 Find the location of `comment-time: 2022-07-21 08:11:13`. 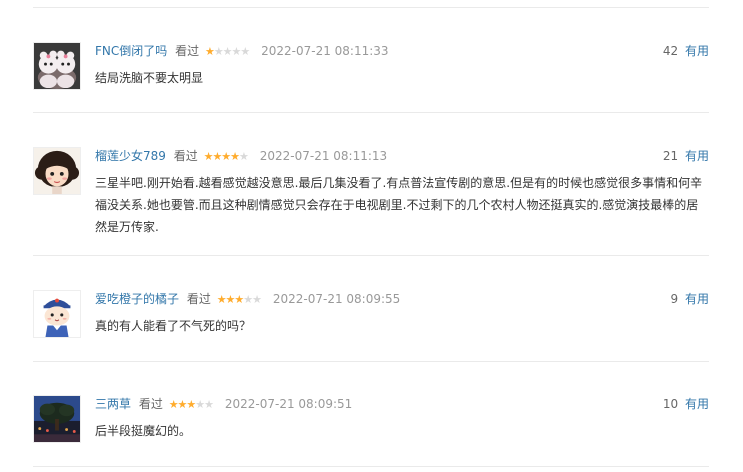

comment-time: 2022-07-21 08:11:13 is located at coordinates (323, 156).